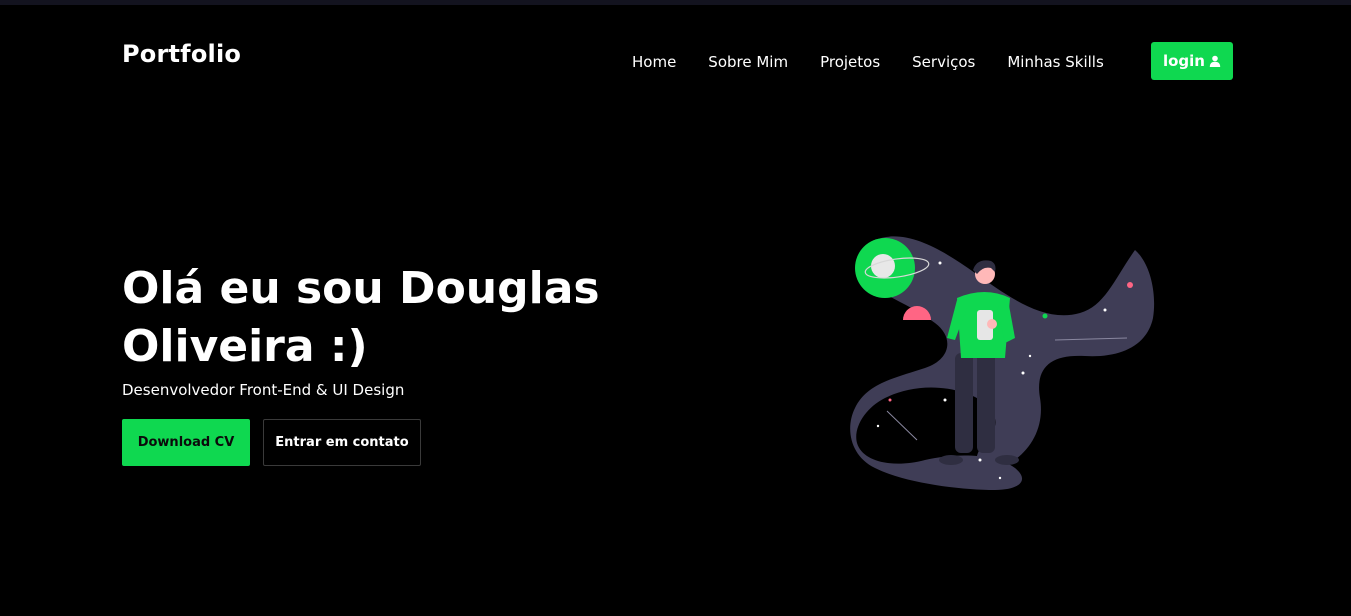 This screenshot has width=1351, height=616. Describe the element at coordinates (654, 62) in the screenshot. I see `nav-home: Home` at that location.